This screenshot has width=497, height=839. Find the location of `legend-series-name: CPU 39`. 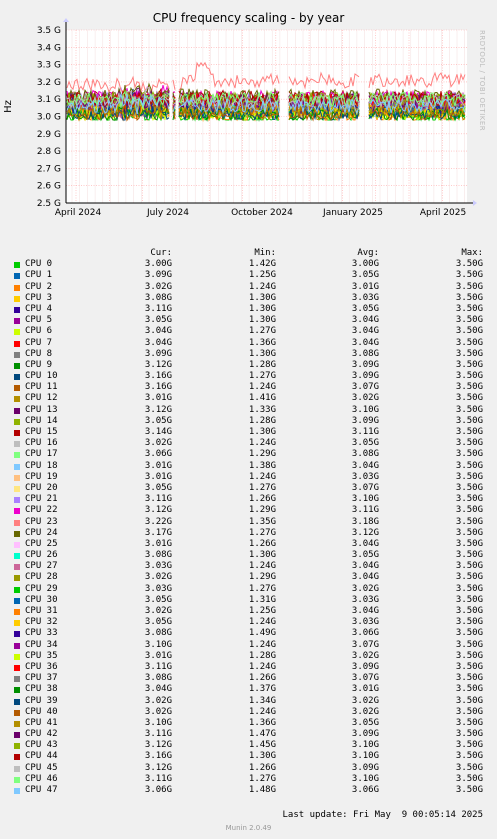

legend-series-name: CPU 39 is located at coordinates (41, 700).